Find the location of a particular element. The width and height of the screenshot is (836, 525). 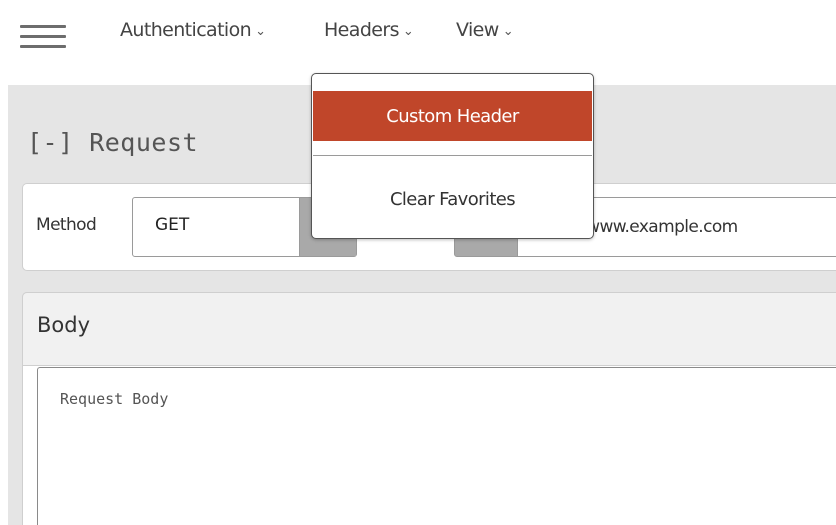

menu-authentication-label: Authentication is located at coordinates (186, 30).